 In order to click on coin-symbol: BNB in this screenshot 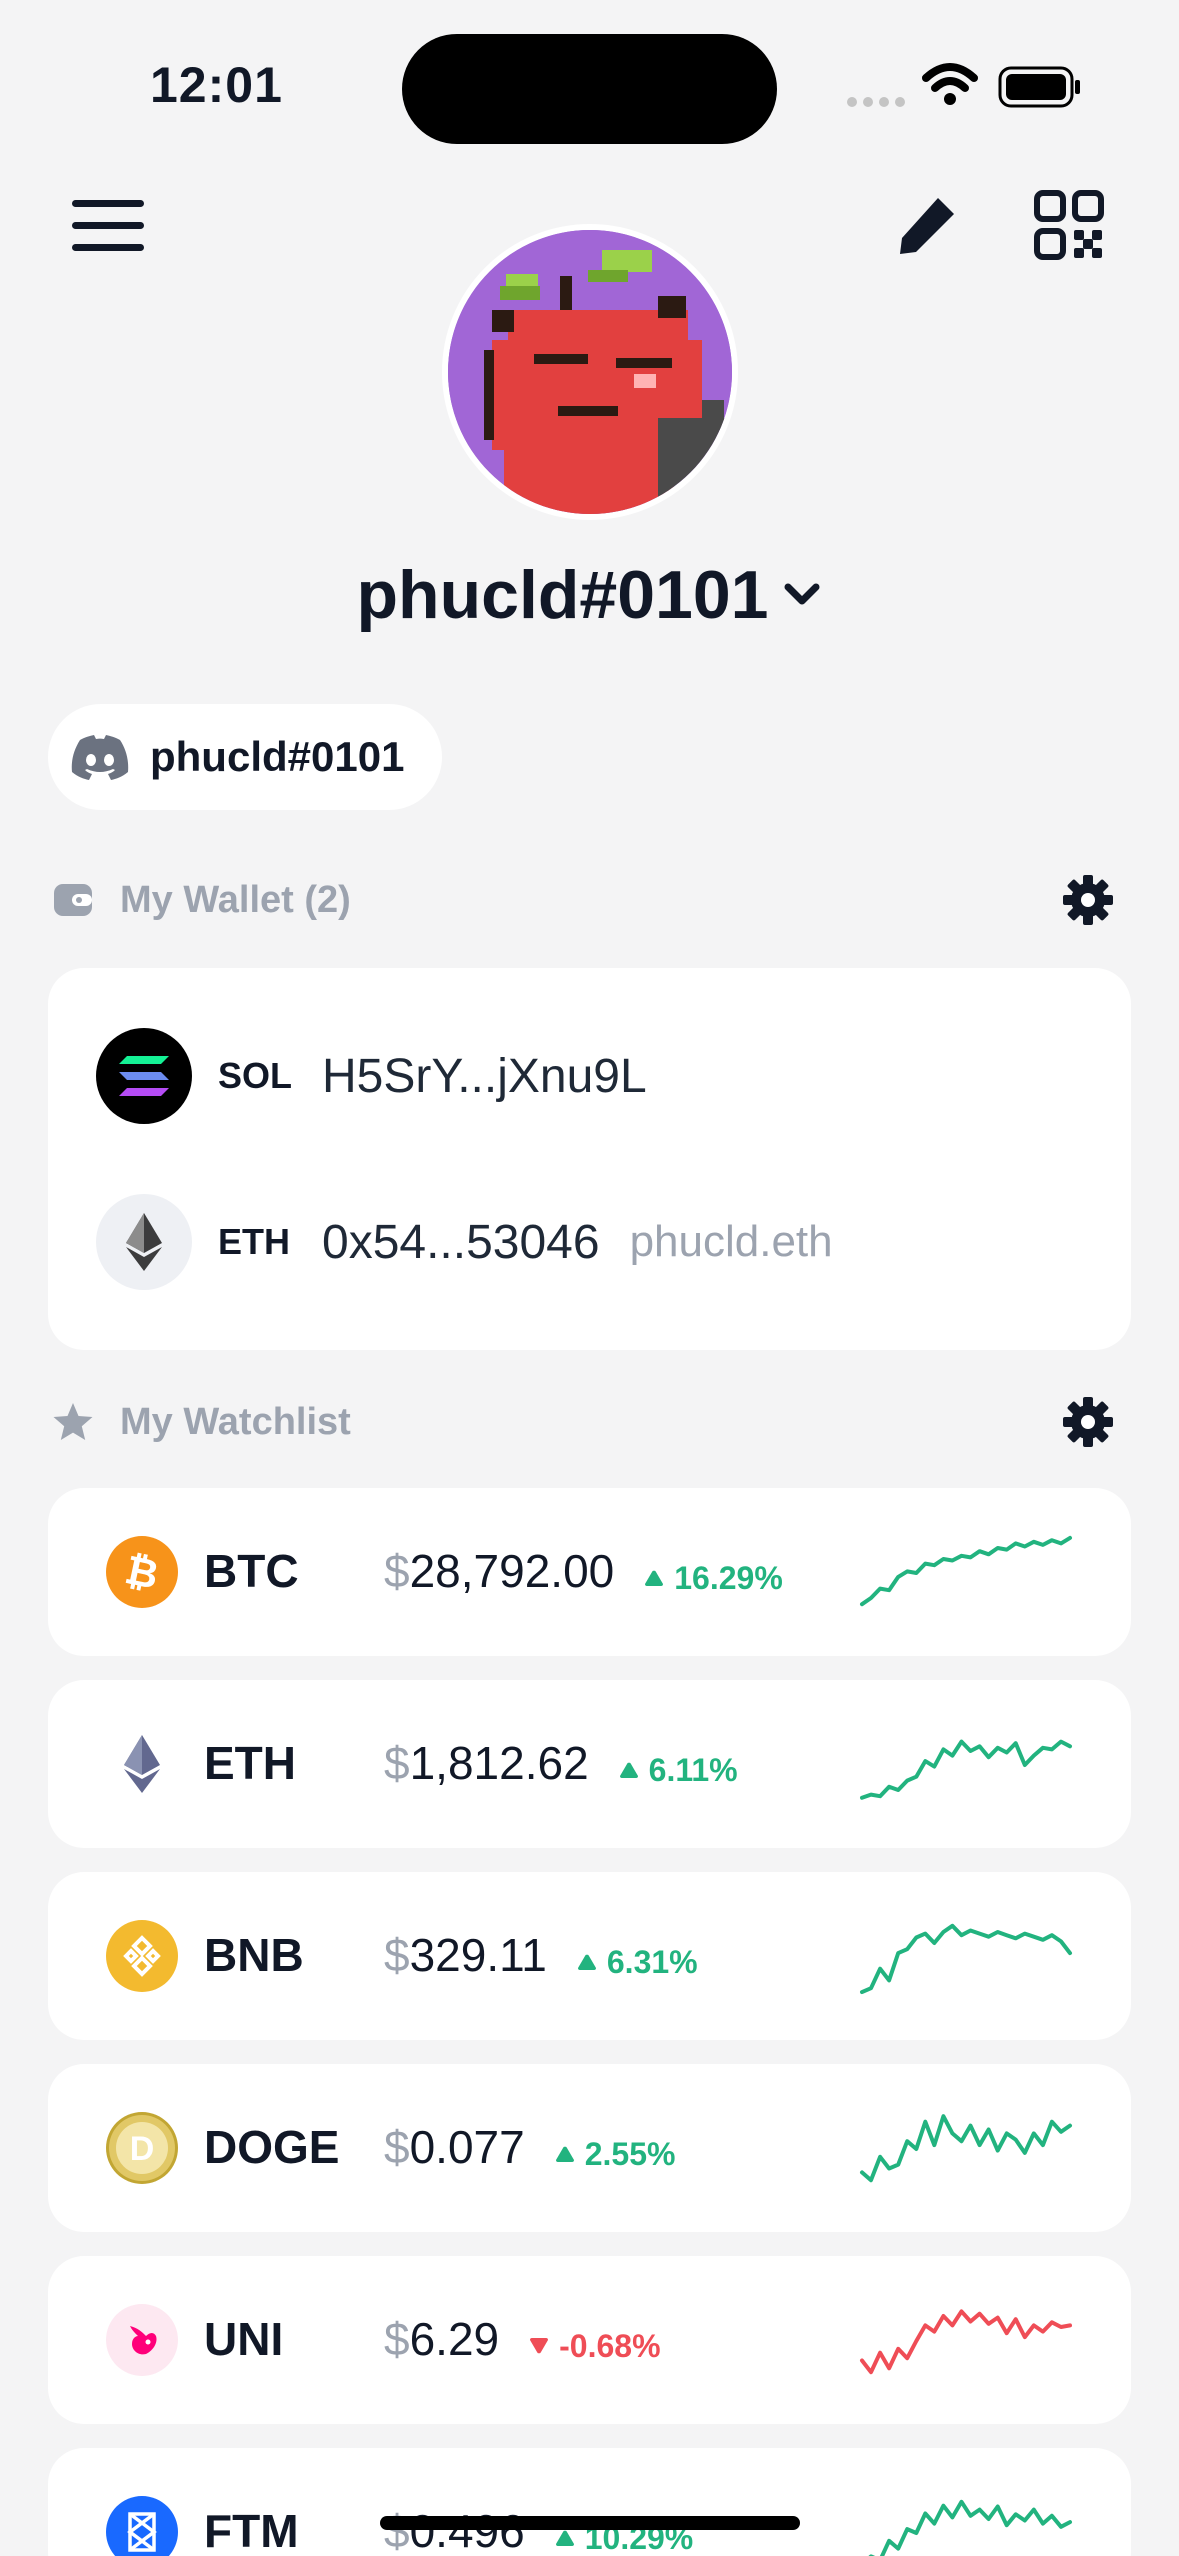, I will do `click(254, 1955)`.